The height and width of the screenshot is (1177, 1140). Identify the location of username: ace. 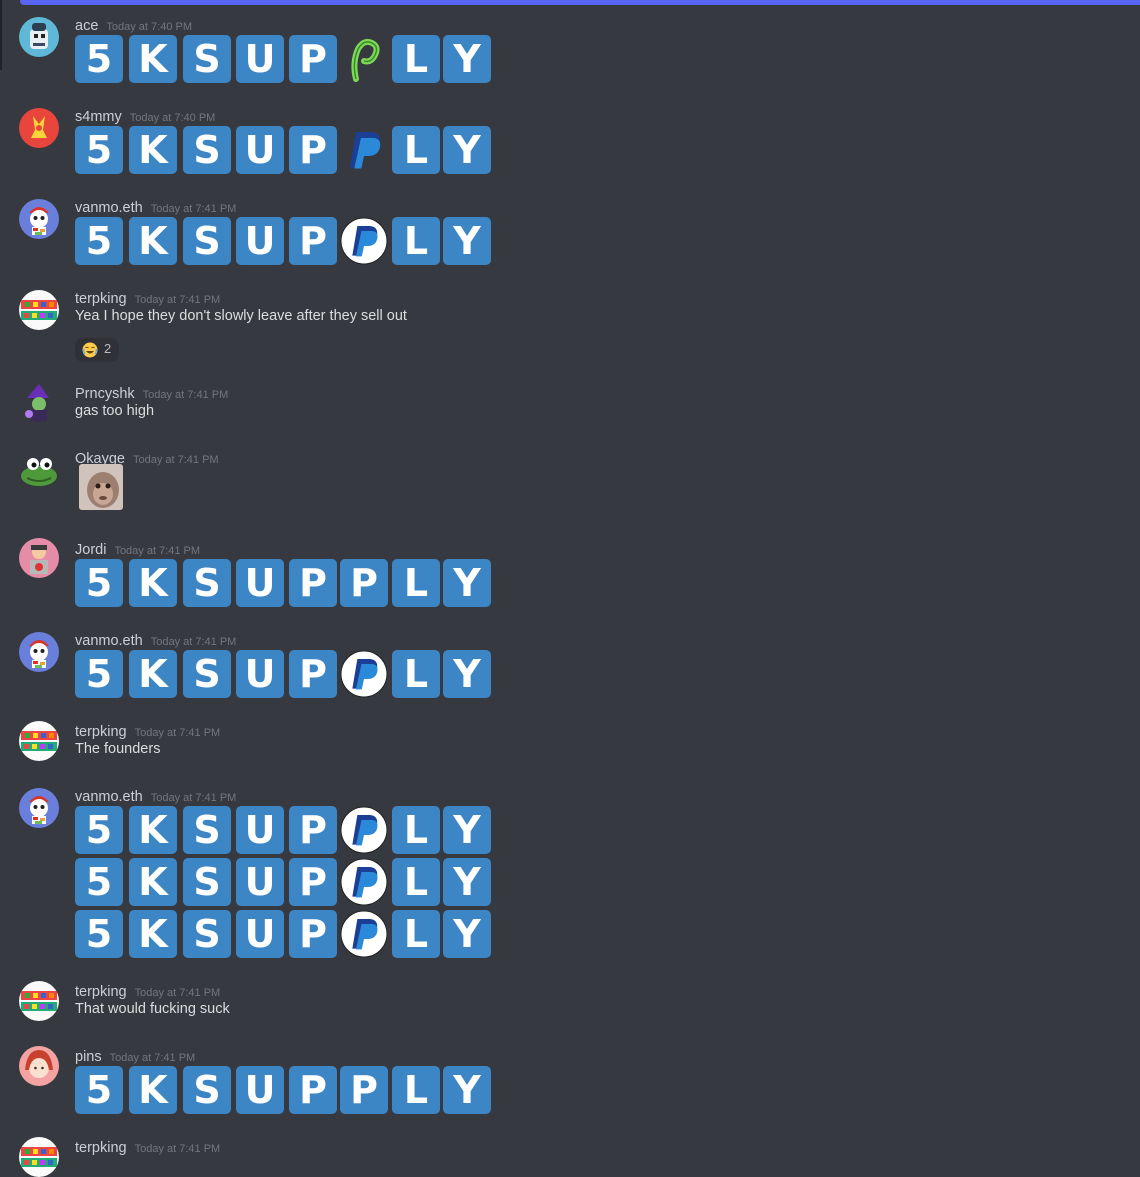
(86, 26).